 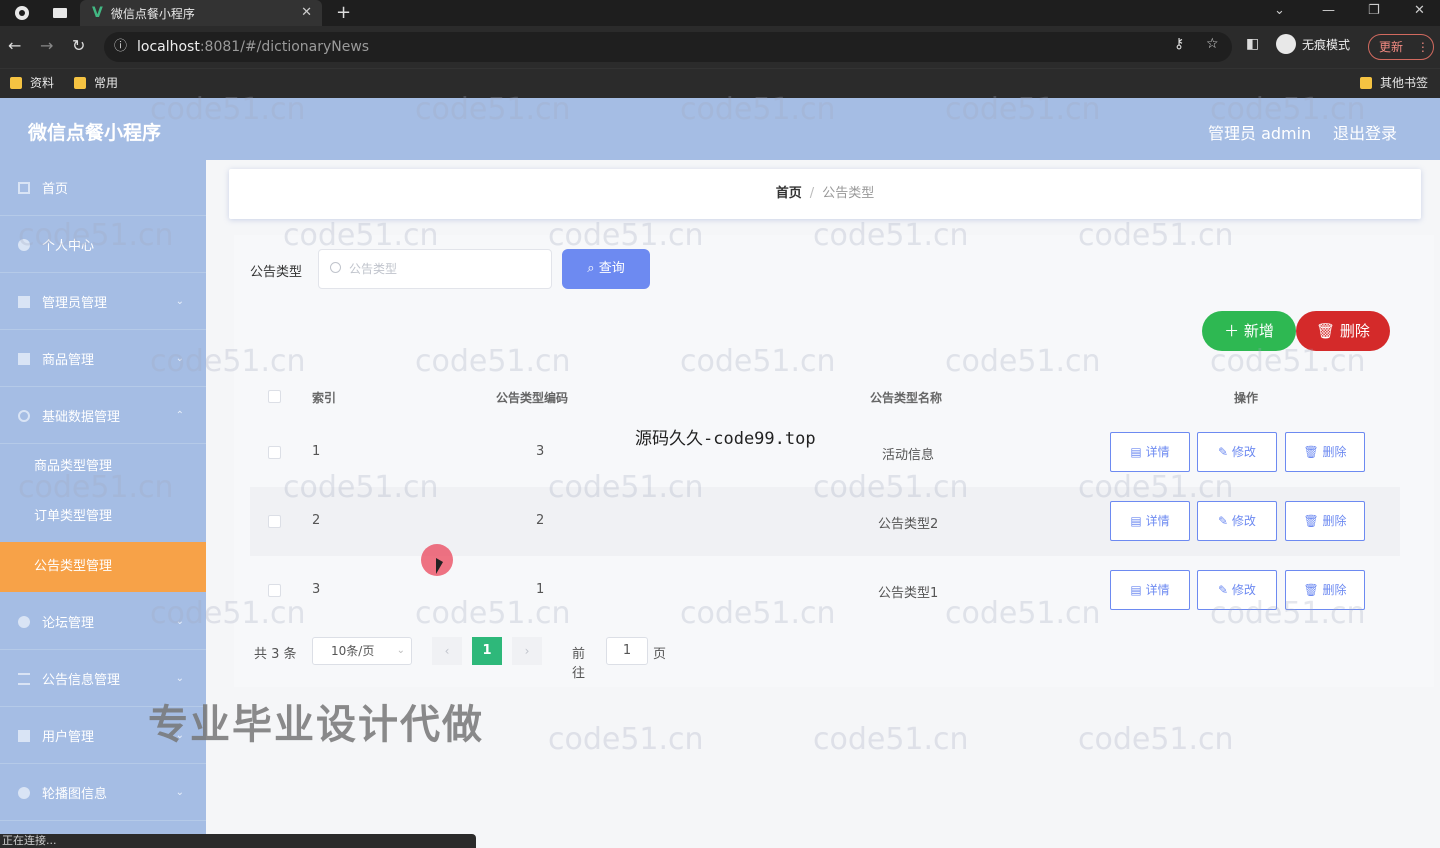 What do you see at coordinates (1252, 44) in the screenshot?
I see `side-panel-icon: ◧` at bounding box center [1252, 44].